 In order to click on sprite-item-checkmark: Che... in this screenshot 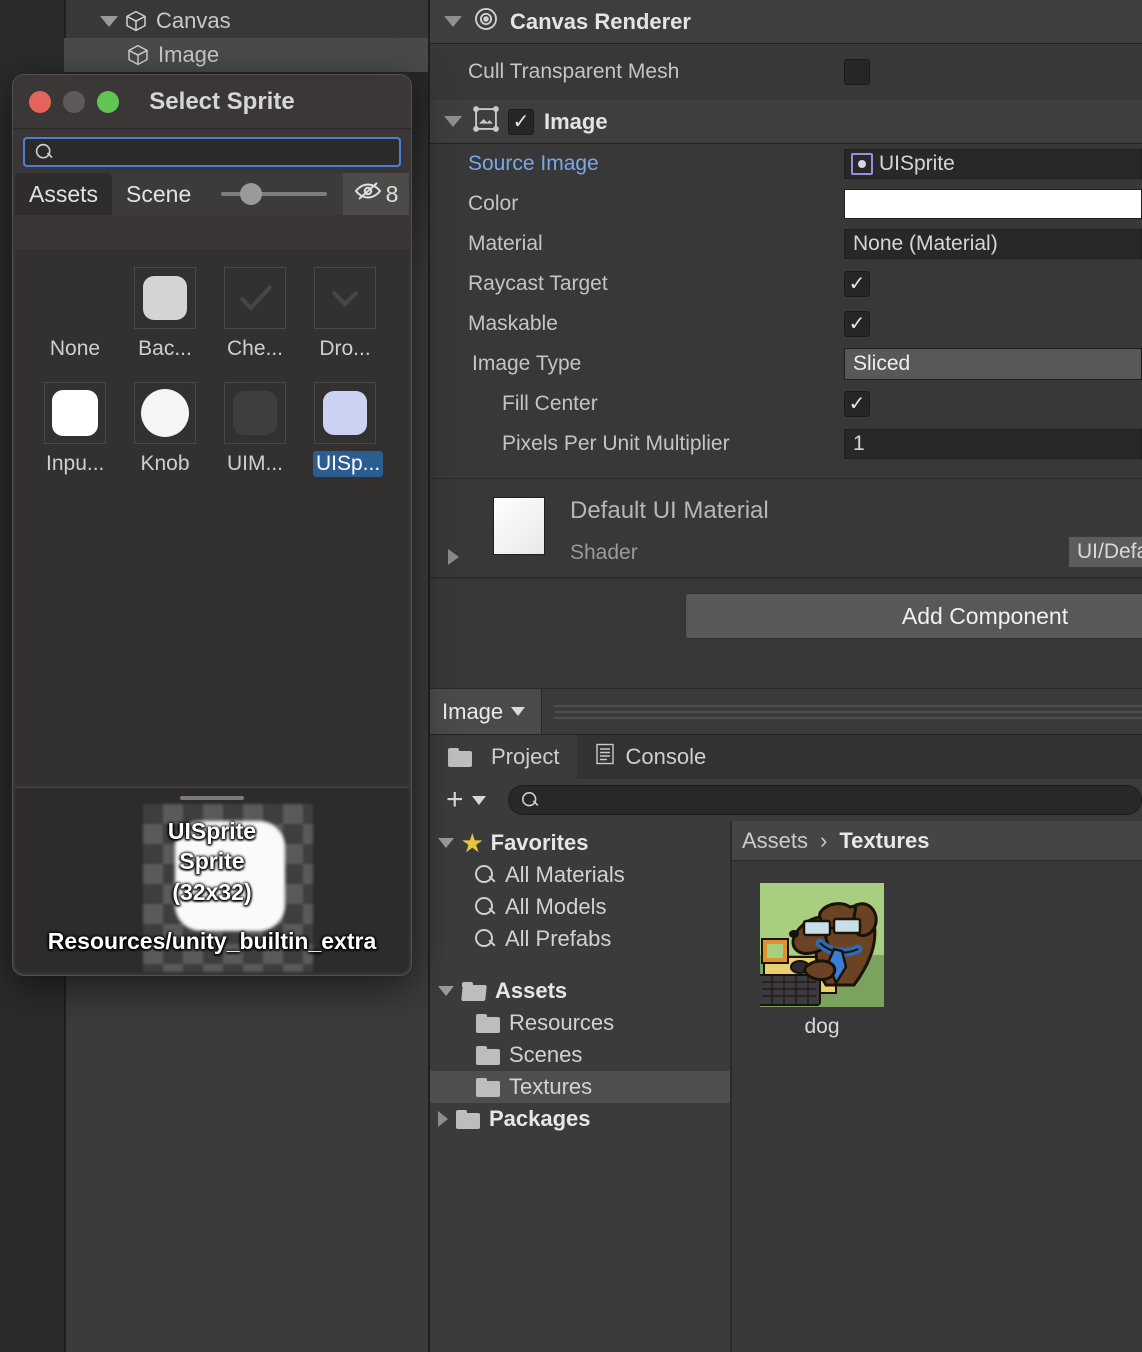, I will do `click(255, 314)`.